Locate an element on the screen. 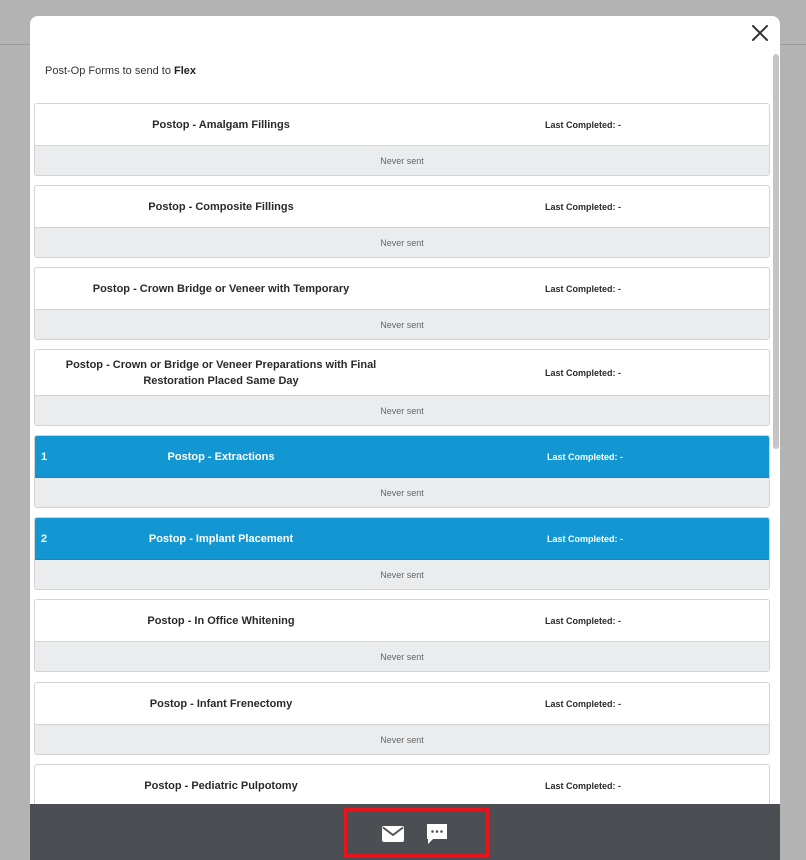 This screenshot has height=860, width=806. send-options-highlight is located at coordinates (416, 832).